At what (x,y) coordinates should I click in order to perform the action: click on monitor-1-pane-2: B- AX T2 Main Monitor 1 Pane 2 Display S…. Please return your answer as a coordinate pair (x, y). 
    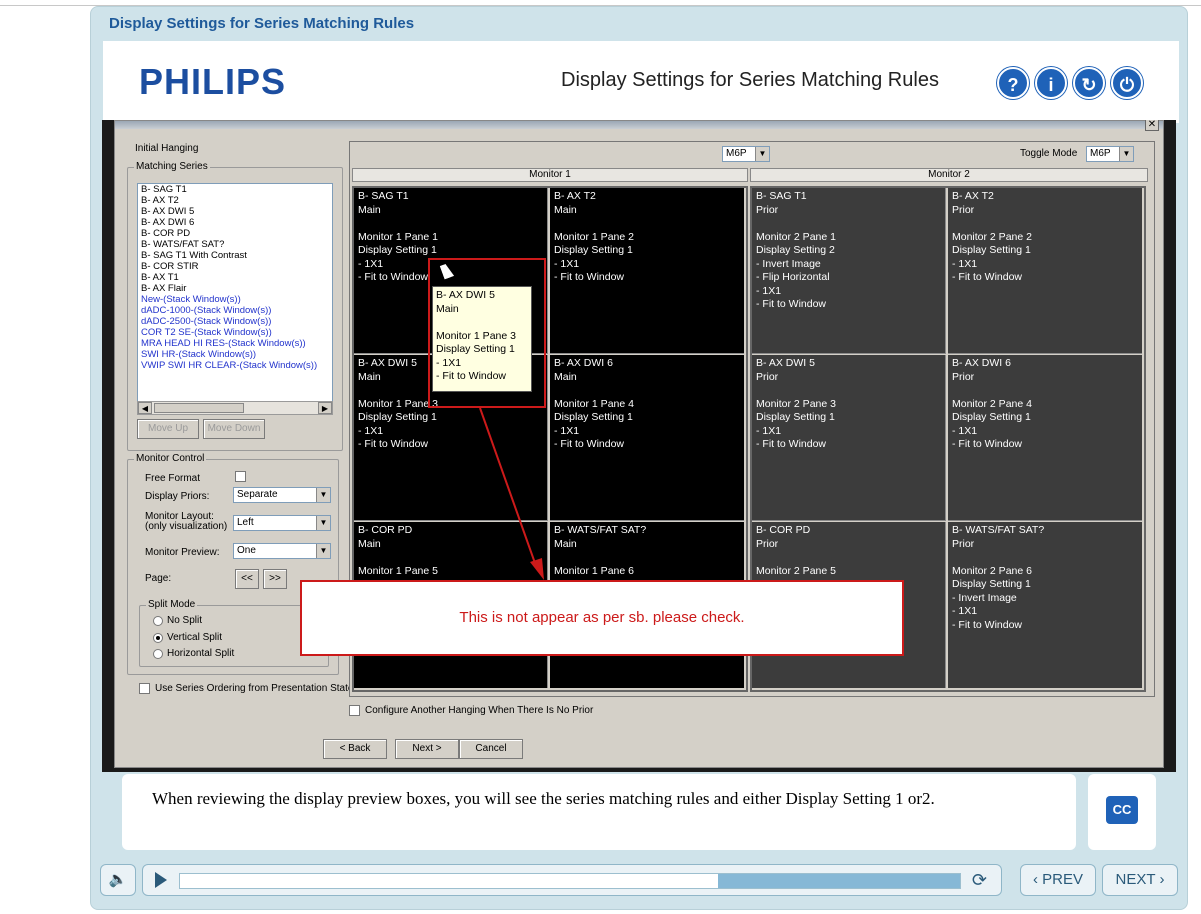
    Looking at the image, I should click on (647, 271).